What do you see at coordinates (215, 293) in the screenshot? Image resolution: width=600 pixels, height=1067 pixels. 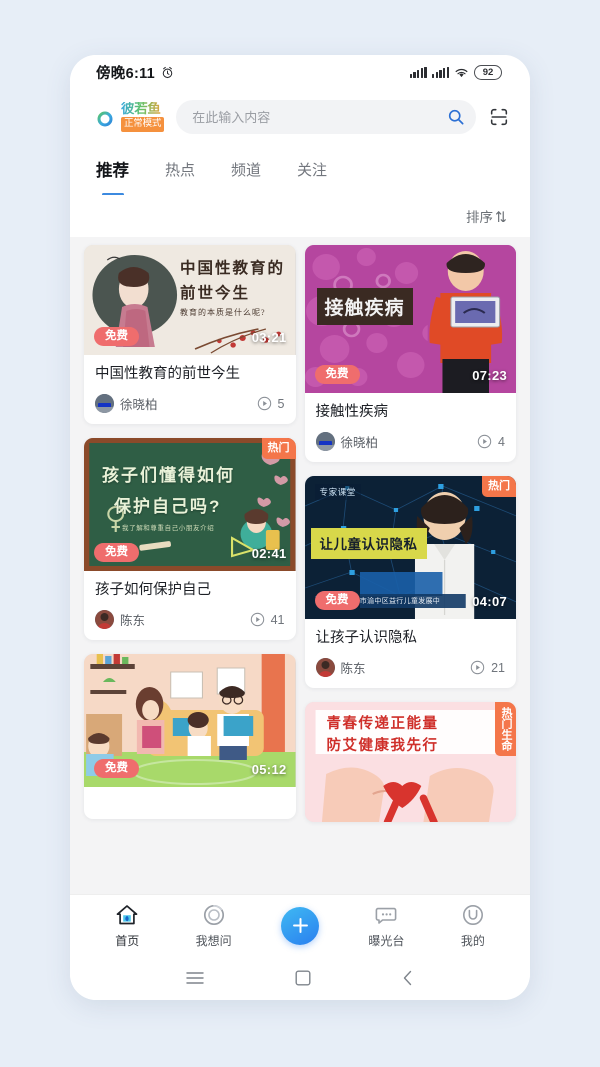 I see `thumbnail-headline-2: 前世今生` at bounding box center [215, 293].